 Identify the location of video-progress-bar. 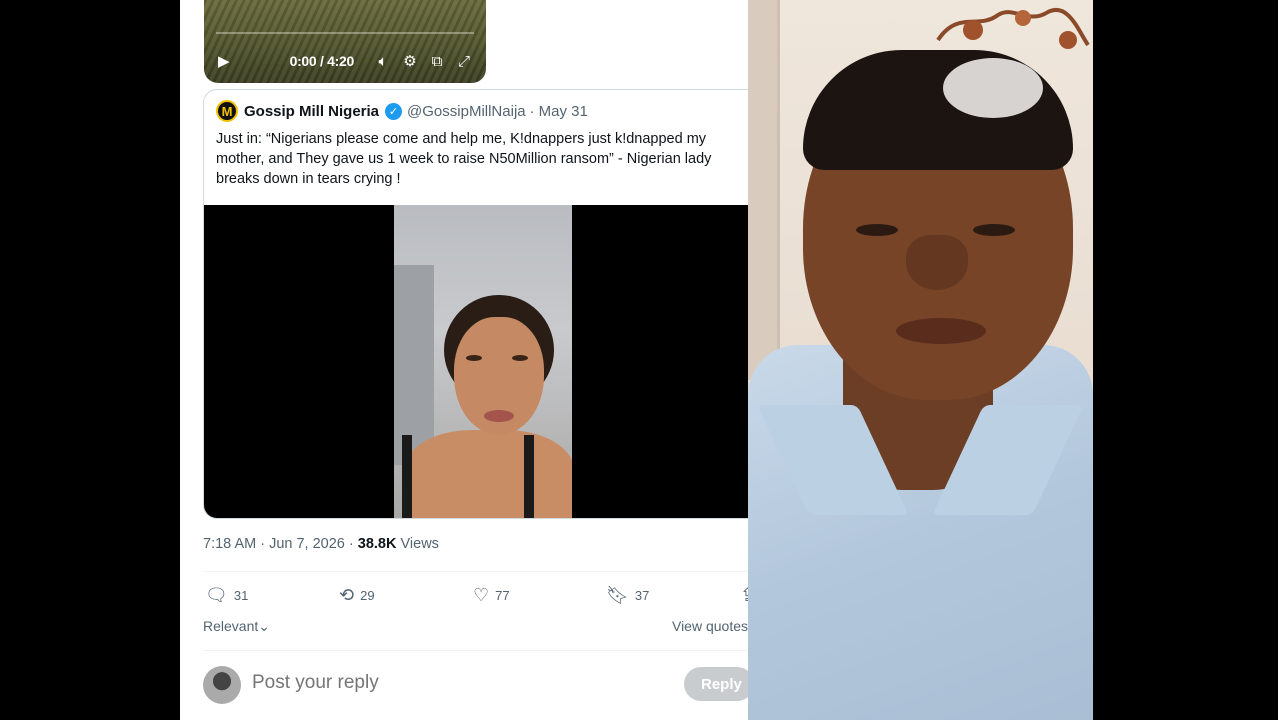
(345, 33).